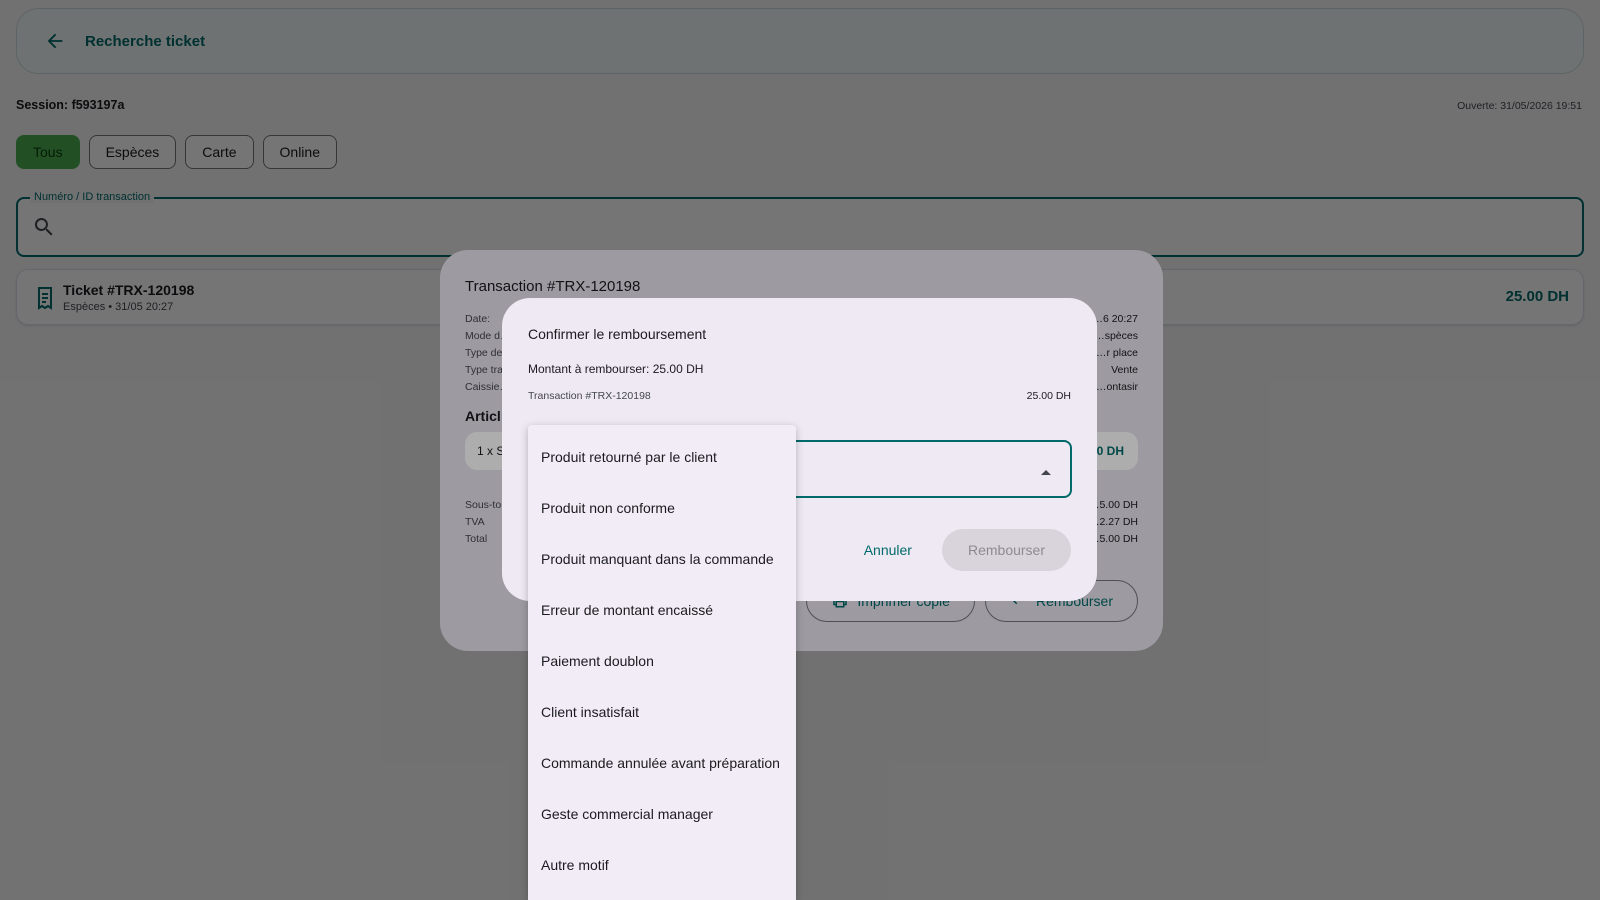 This screenshot has height=900, width=1600. I want to click on confirm-dialog-title: Confirmer le remboursement, so click(617, 334).